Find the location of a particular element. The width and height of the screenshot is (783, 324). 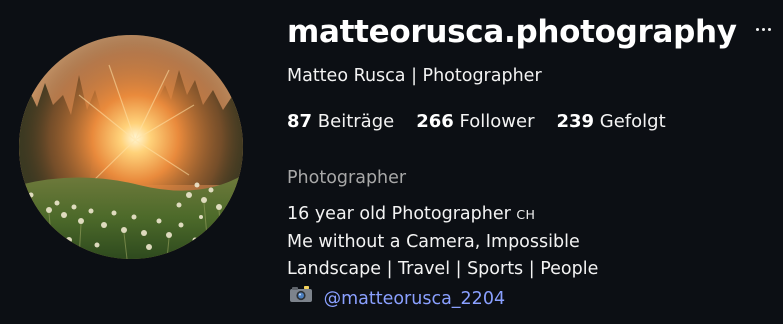

username: matteorusca.photography is located at coordinates (512, 32).